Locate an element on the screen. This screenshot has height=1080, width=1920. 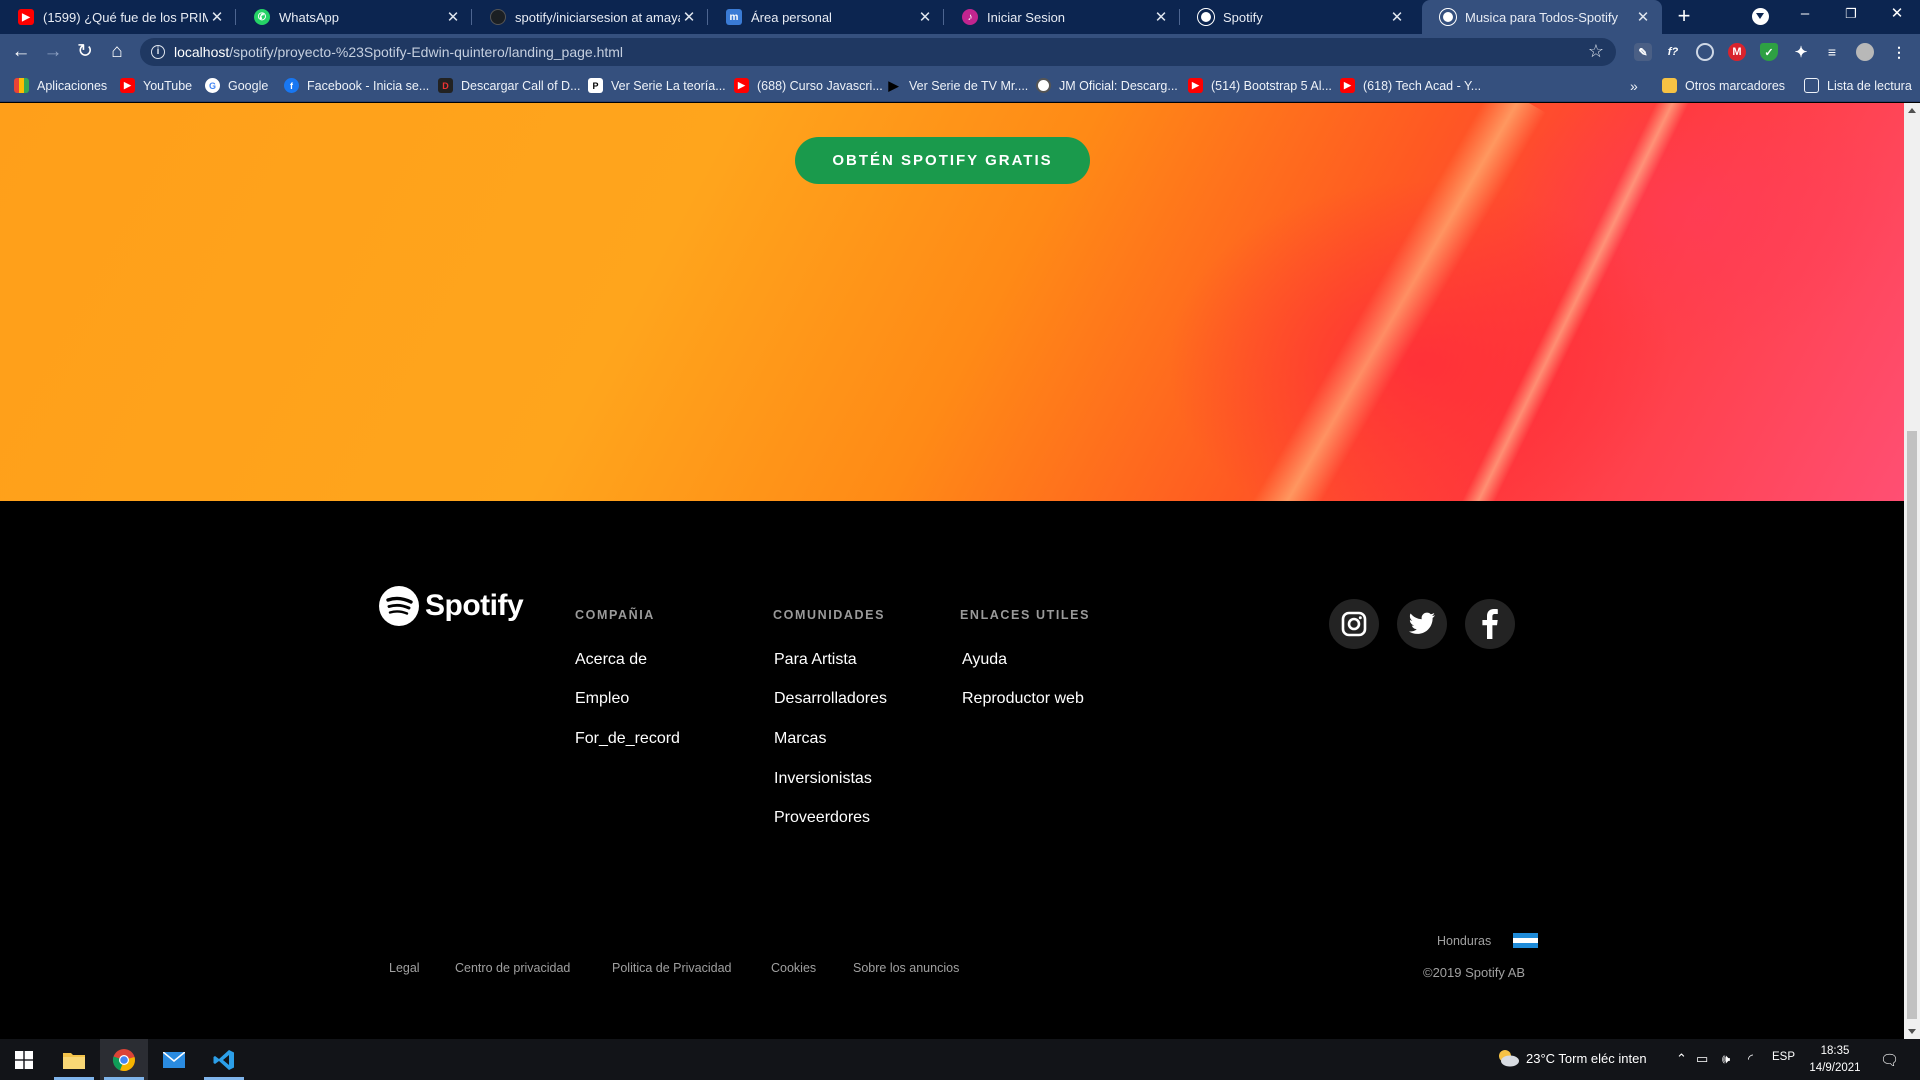
footer-link: Ayuda is located at coordinates (984, 660).